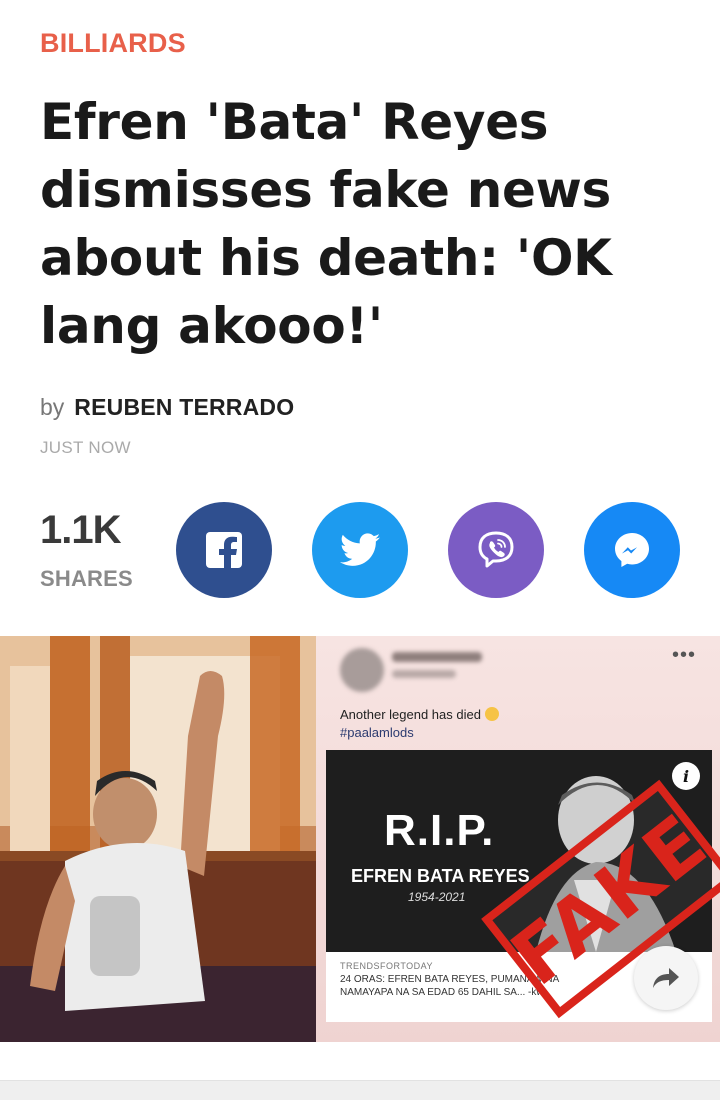  Describe the element at coordinates (387, 966) in the screenshot. I see `link-card-source: TRENDSFORTODAY` at that location.